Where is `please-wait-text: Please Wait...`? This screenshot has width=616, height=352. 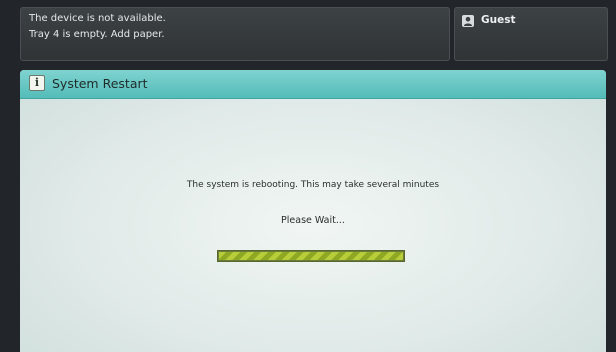
please-wait-text: Please Wait... is located at coordinates (313, 220).